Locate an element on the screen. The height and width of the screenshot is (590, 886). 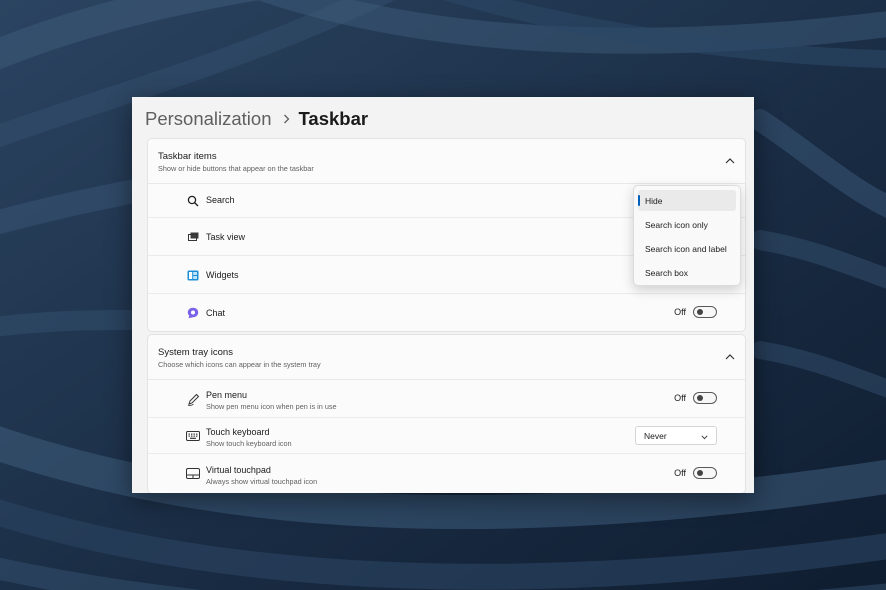
row-label: Pen menu is located at coordinates (227, 395).